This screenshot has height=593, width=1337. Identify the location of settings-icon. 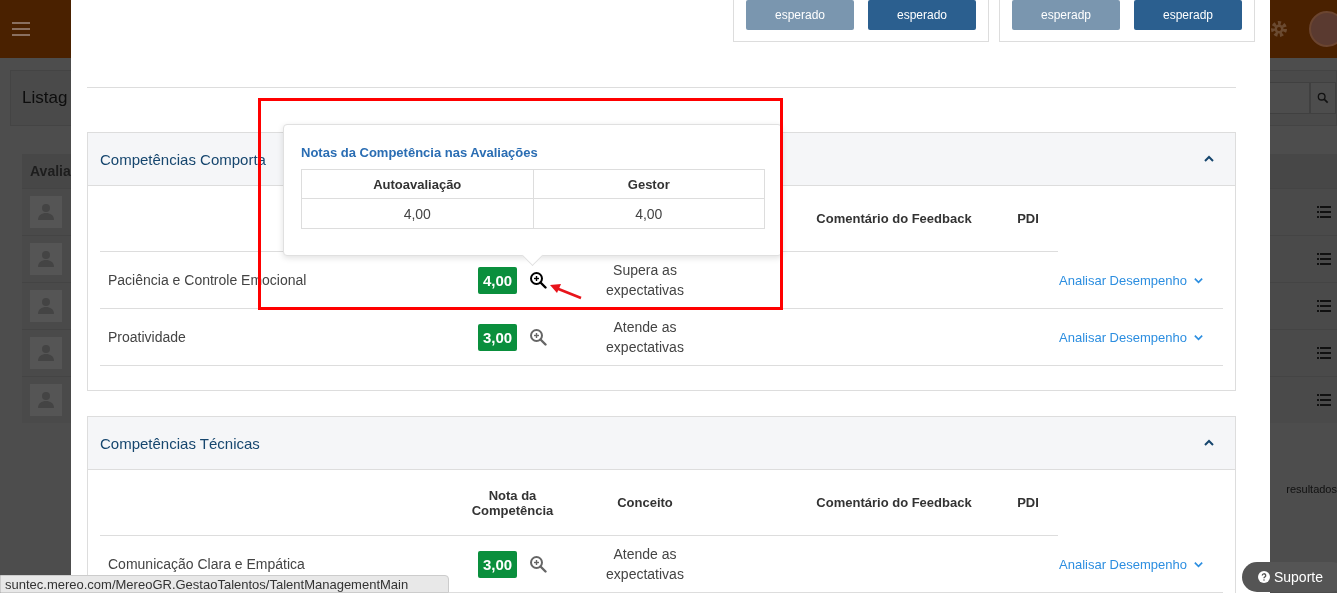
(1279, 29).